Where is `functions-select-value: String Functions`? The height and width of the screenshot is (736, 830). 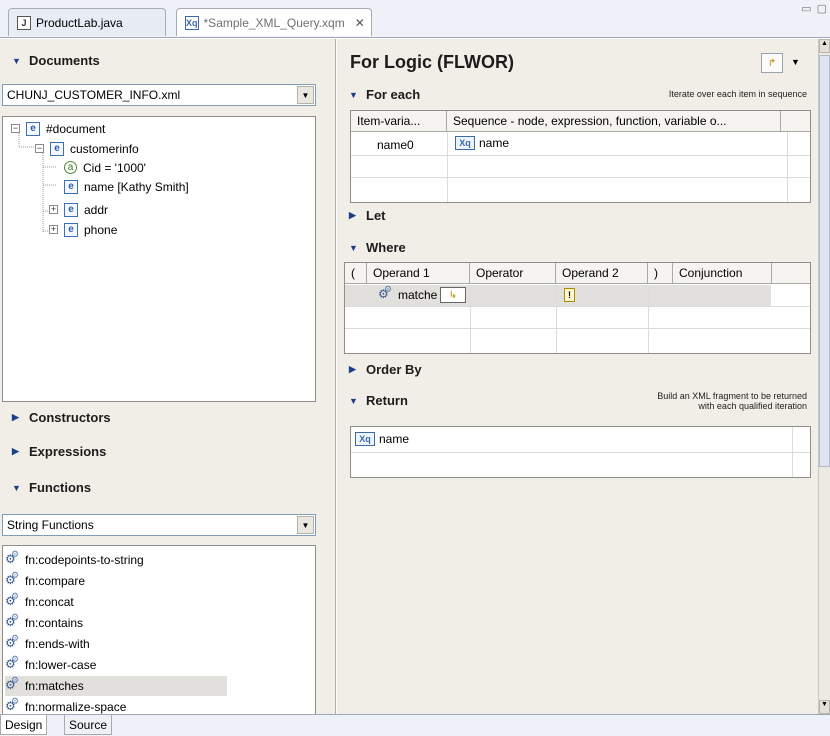
functions-select-value: String Functions is located at coordinates (50, 525).